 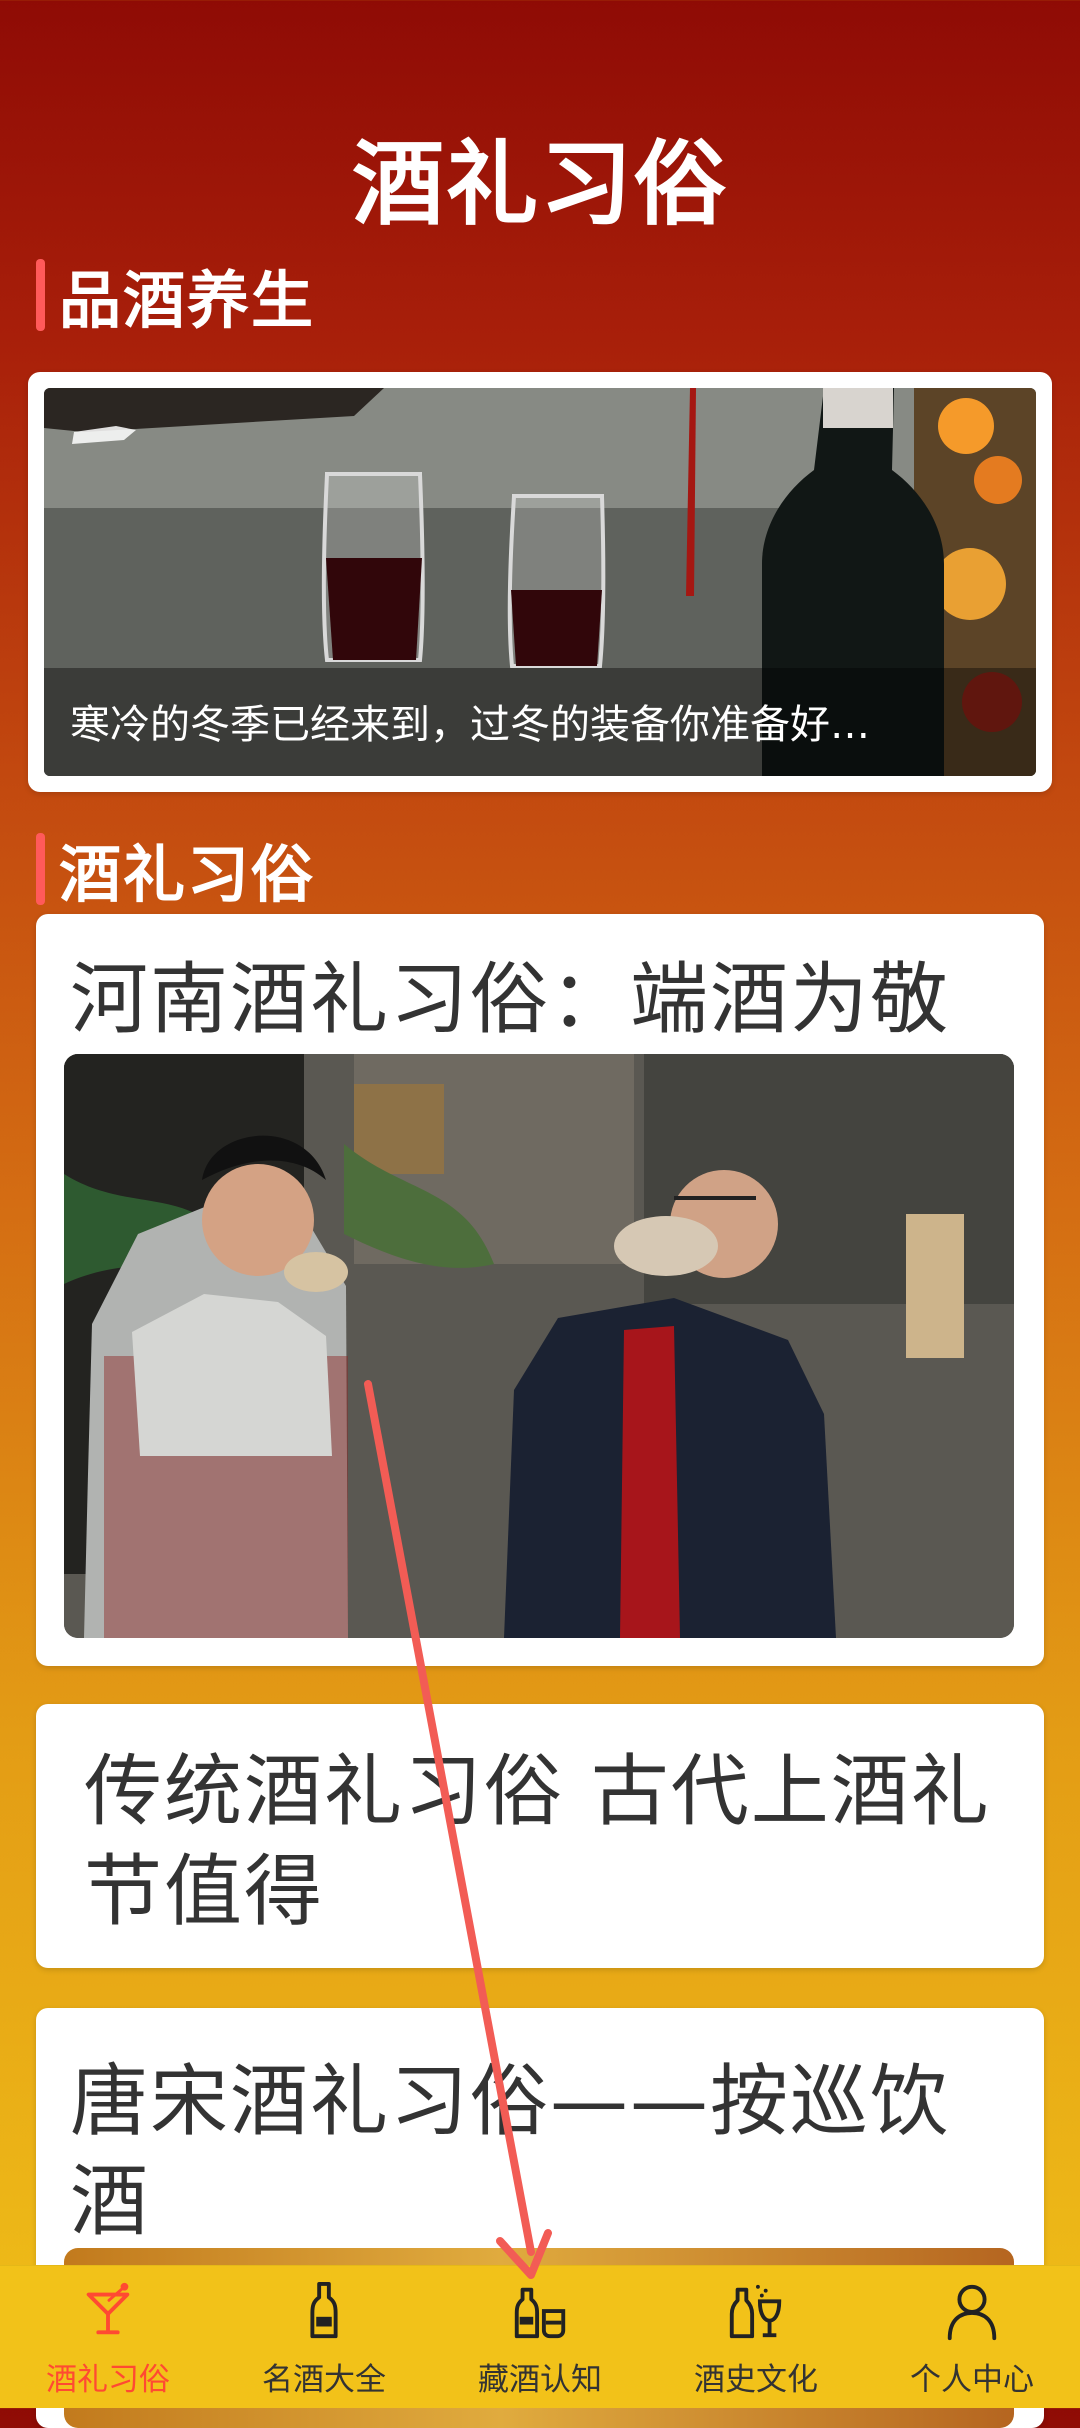 What do you see at coordinates (324, 2310) in the screenshot?
I see `bottle-icon` at bounding box center [324, 2310].